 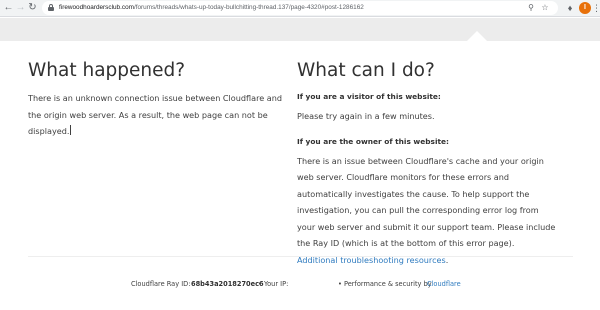 What do you see at coordinates (531, 8) in the screenshot?
I see `zoom-icon: ⚲` at bounding box center [531, 8].